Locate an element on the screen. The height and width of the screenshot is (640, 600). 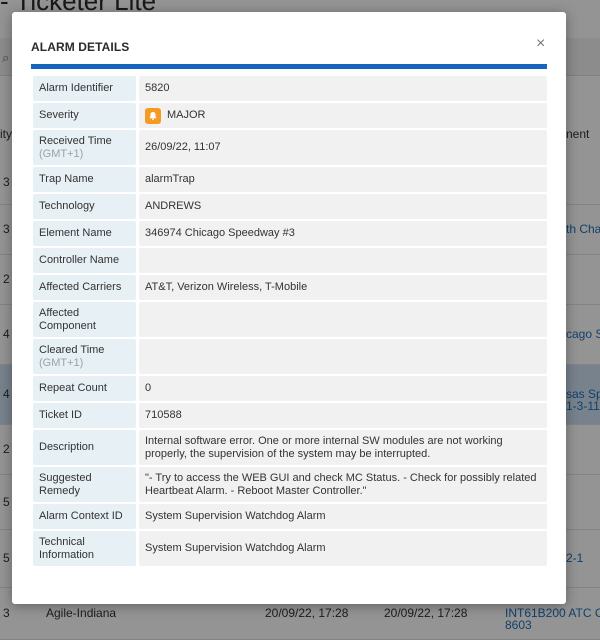
close-icon: × is located at coordinates (540, 44).